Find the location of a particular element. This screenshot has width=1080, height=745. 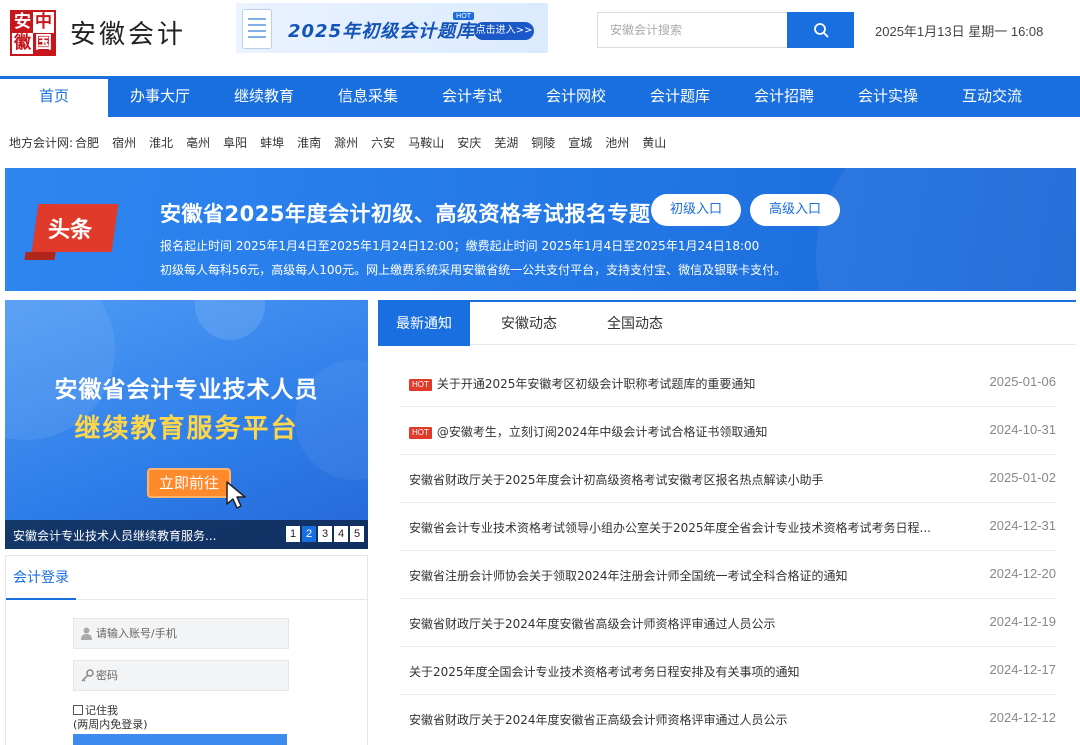

news-date: 2024-12-12 is located at coordinates (1023, 717).